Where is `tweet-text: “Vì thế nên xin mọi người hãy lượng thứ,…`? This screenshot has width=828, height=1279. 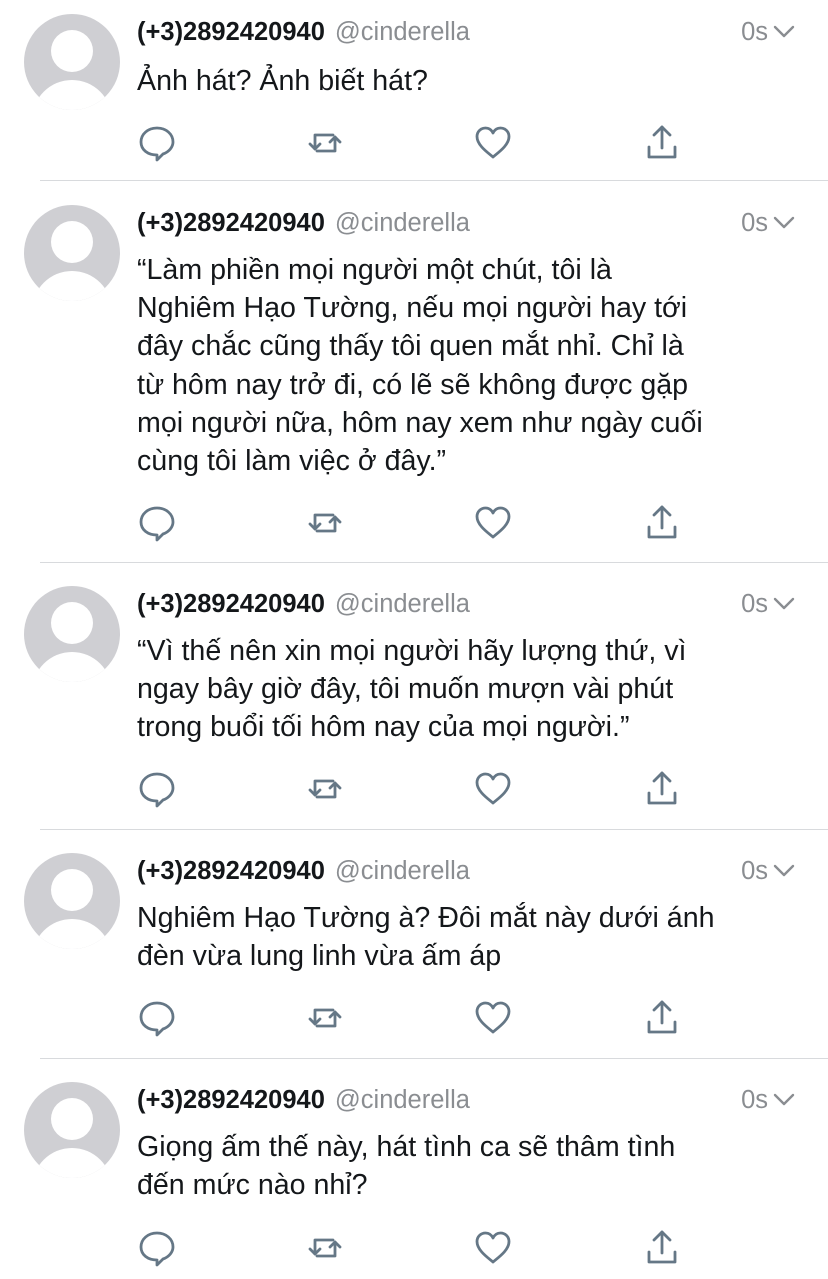 tweet-text: “Vì thế nên xin mọi người hãy lượng thứ,… is located at coordinates (412, 689).